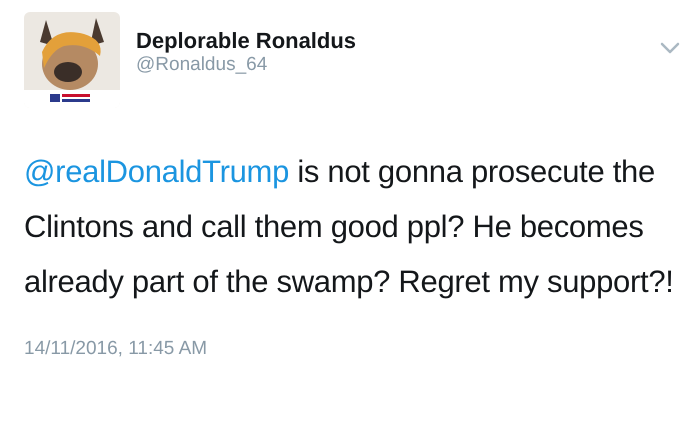 The image size is (700, 442). Describe the element at coordinates (157, 171) in the screenshot. I see `mention-link: @realDonaldTrump` at that location.